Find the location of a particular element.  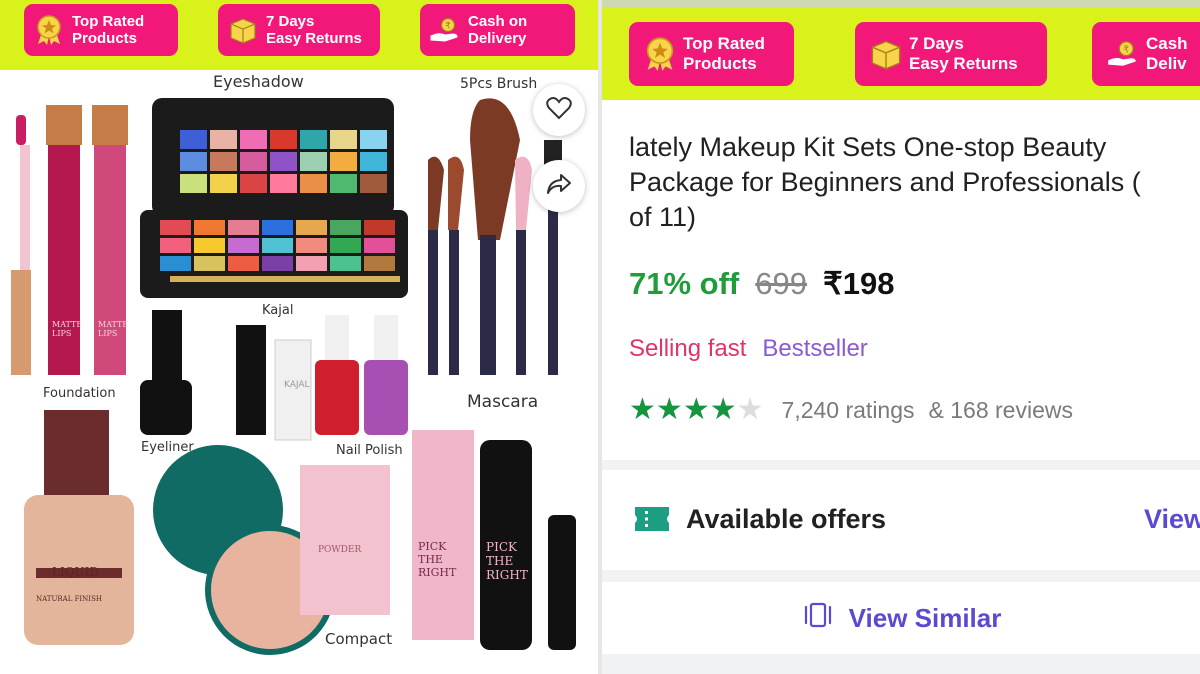

heart-icon is located at coordinates (559, 110).